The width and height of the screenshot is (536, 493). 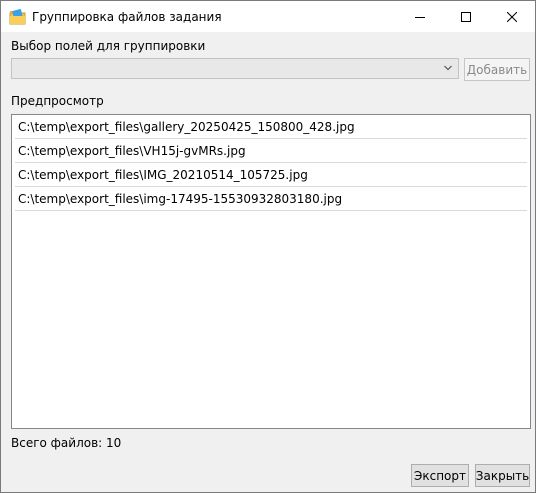 I want to click on close-window-button, so click(x=512, y=16).